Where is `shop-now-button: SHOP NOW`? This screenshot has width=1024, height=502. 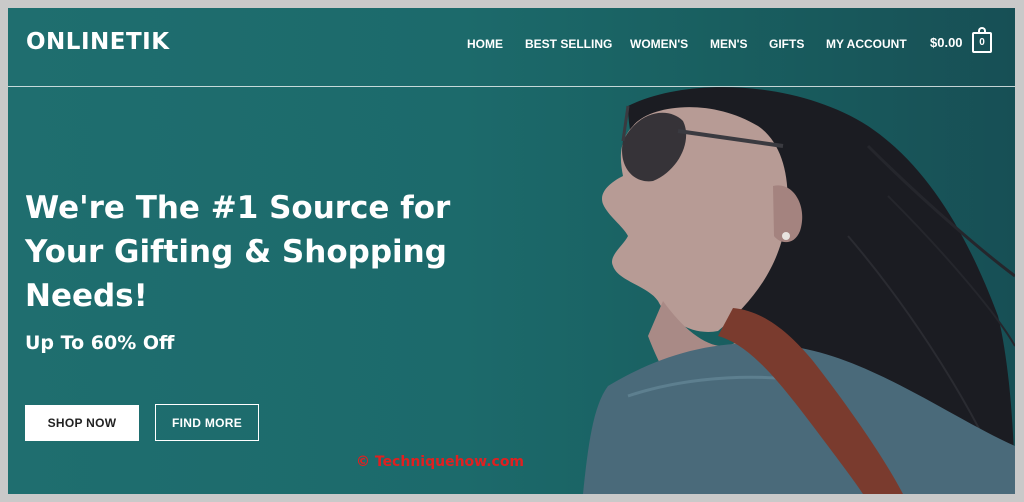 shop-now-button: SHOP NOW is located at coordinates (82, 423).